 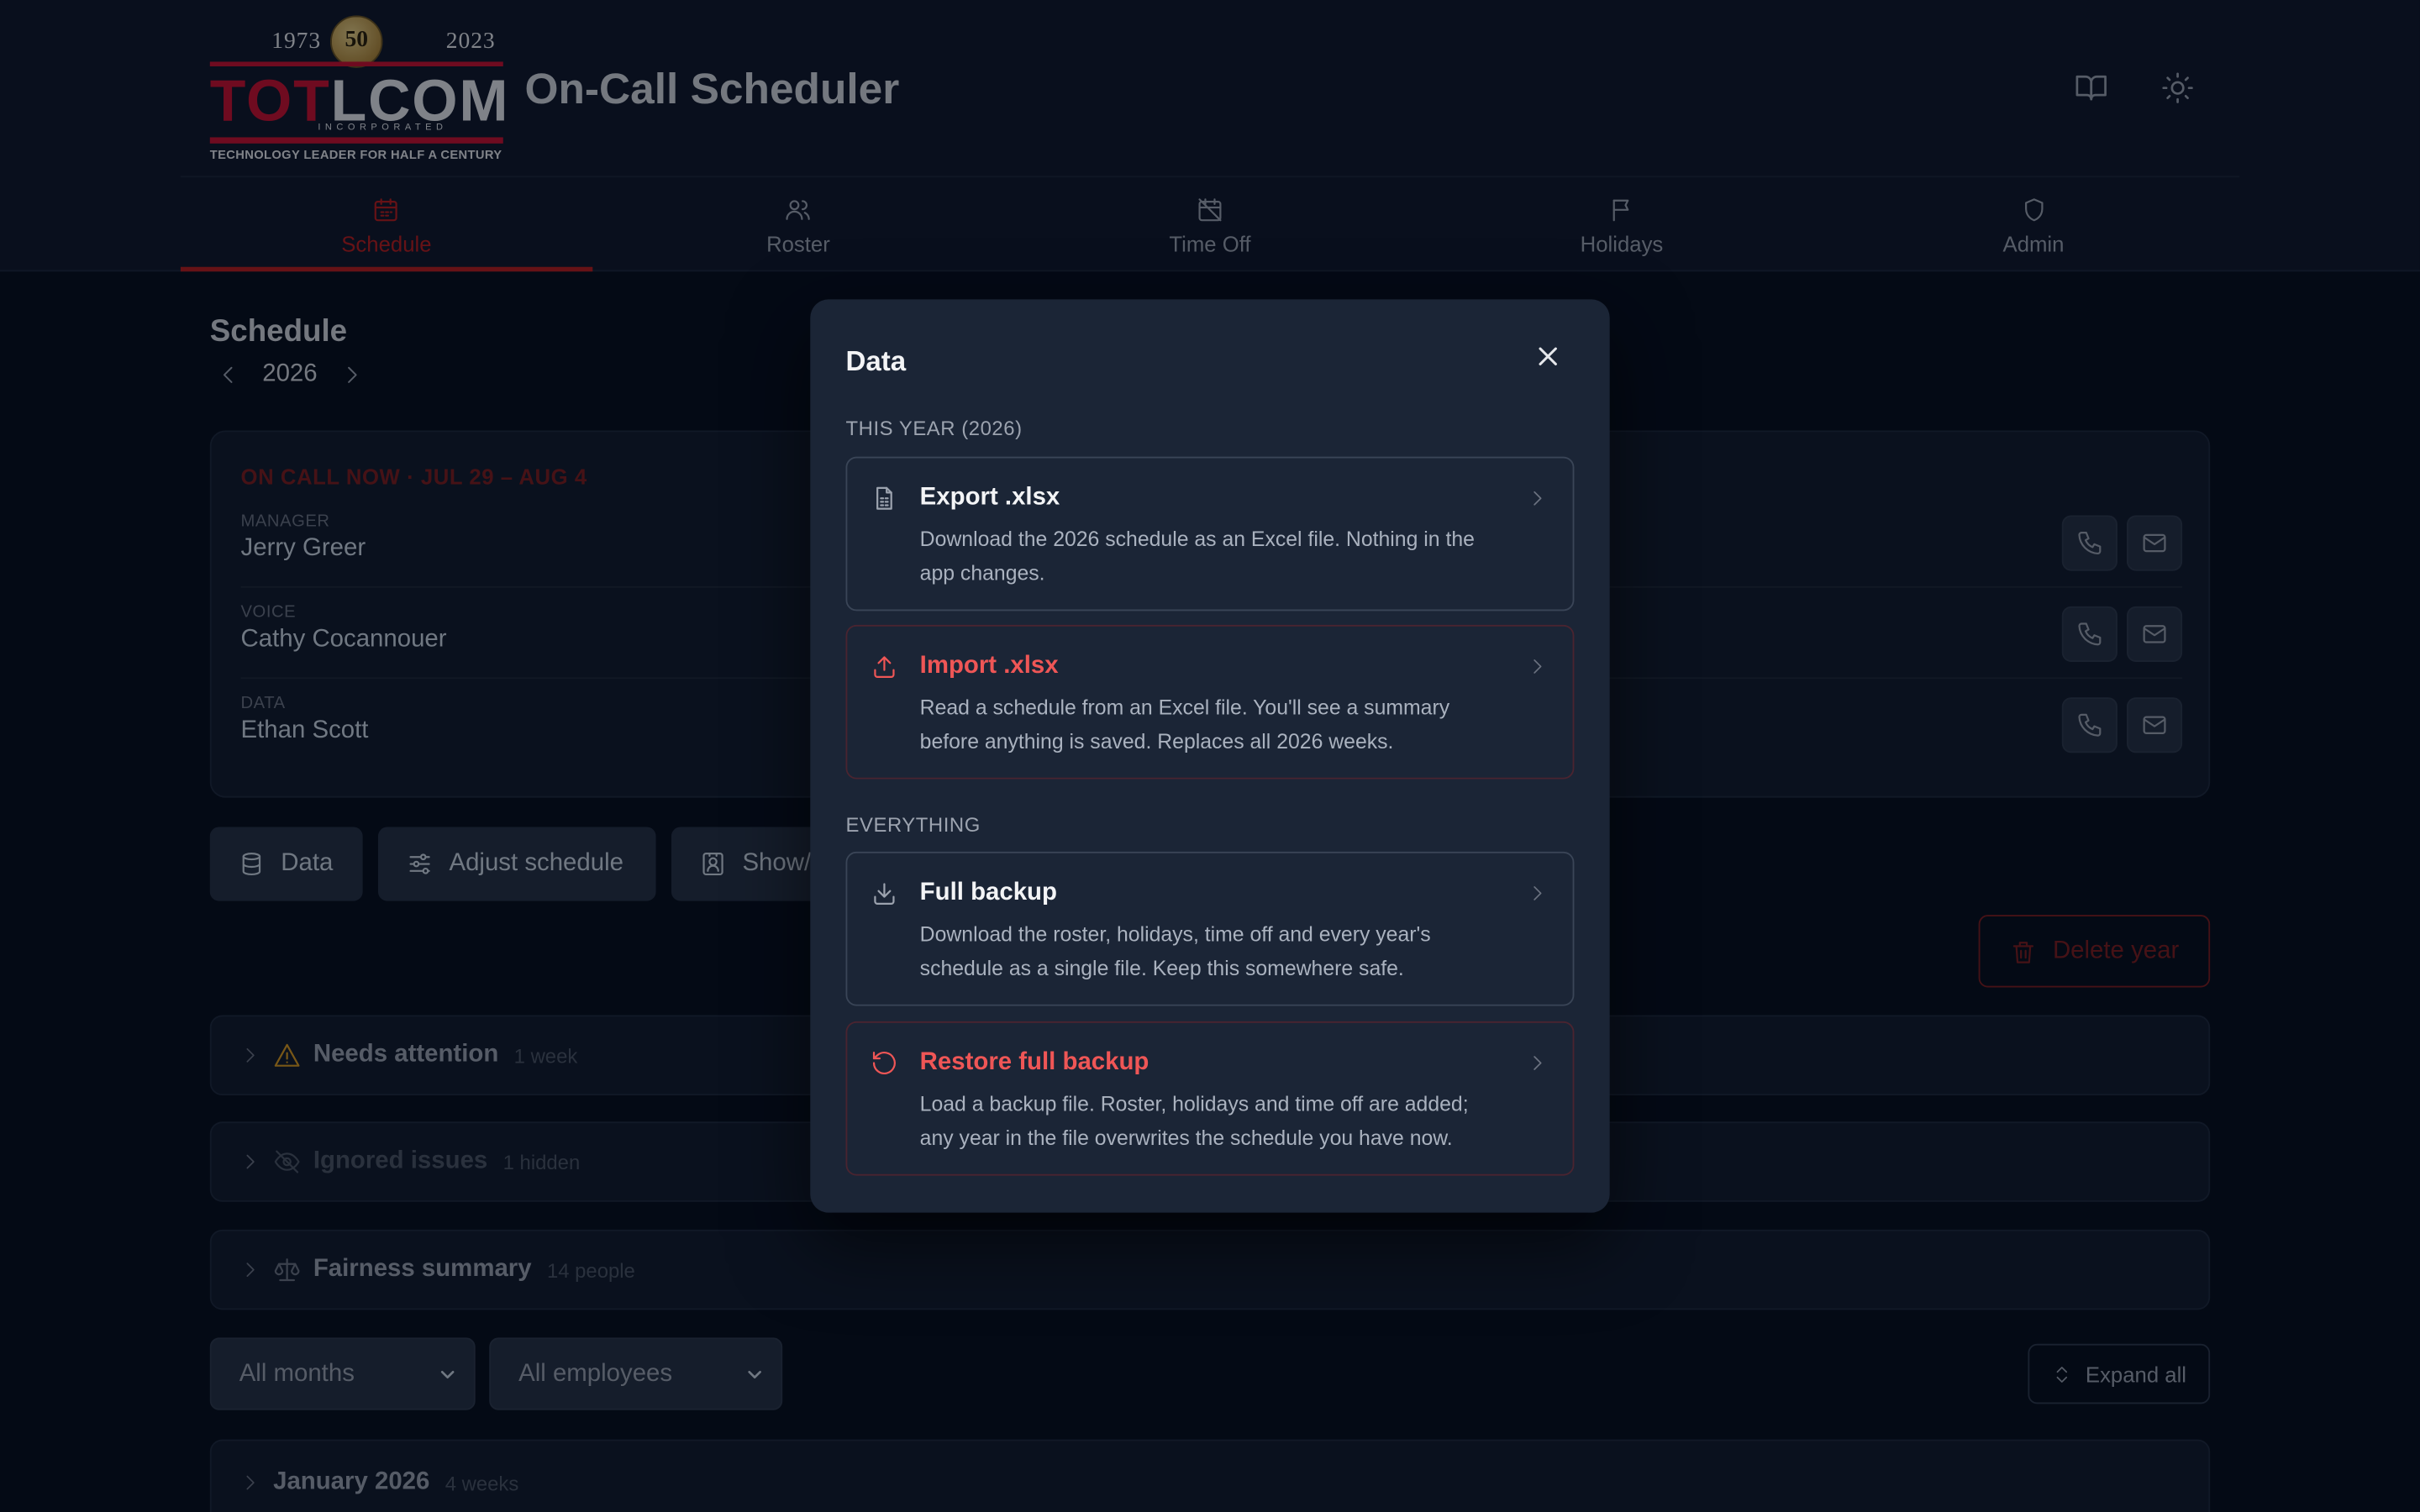 I want to click on upload-icon, so click(x=884, y=667).